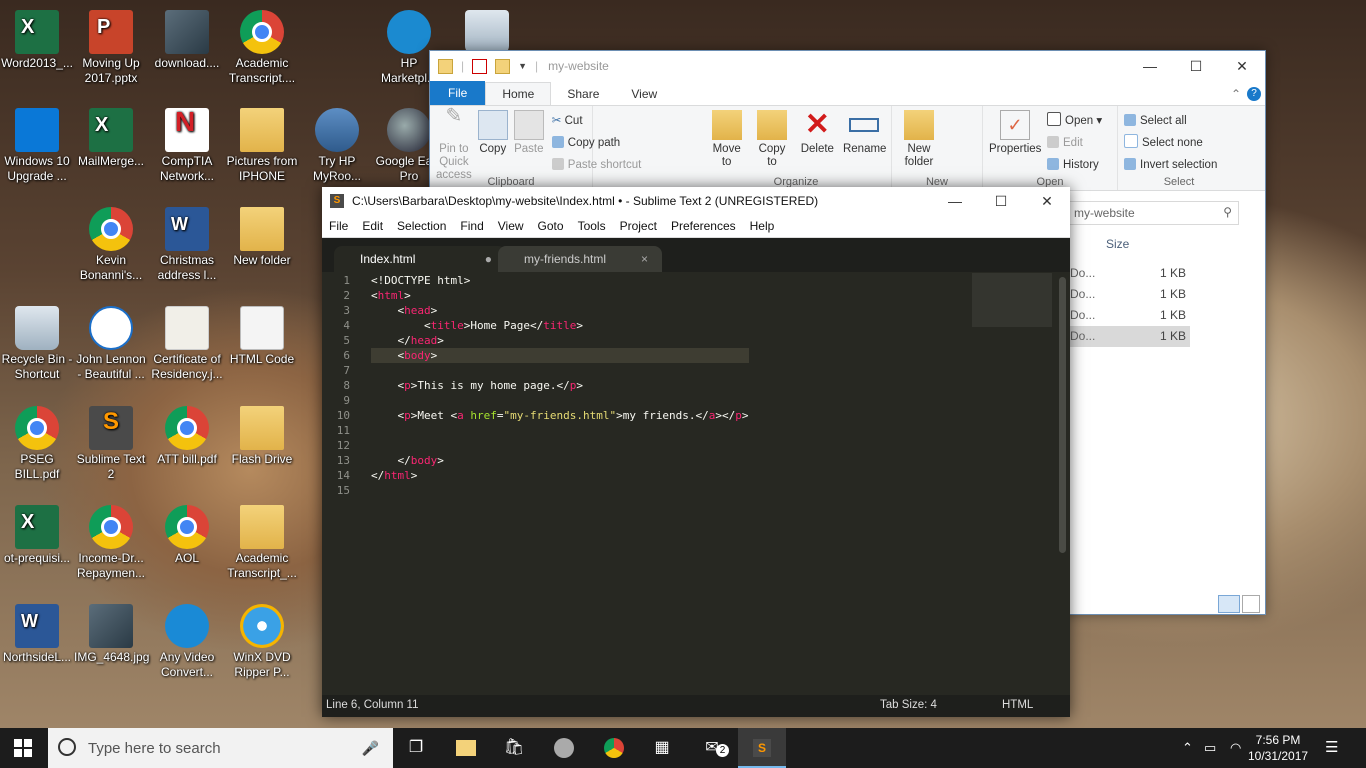 Image resolution: width=1366 pixels, height=768 pixels. What do you see at coordinates (1015, 148) in the screenshot?
I see `properties-button: ✓ Properties` at bounding box center [1015, 148].